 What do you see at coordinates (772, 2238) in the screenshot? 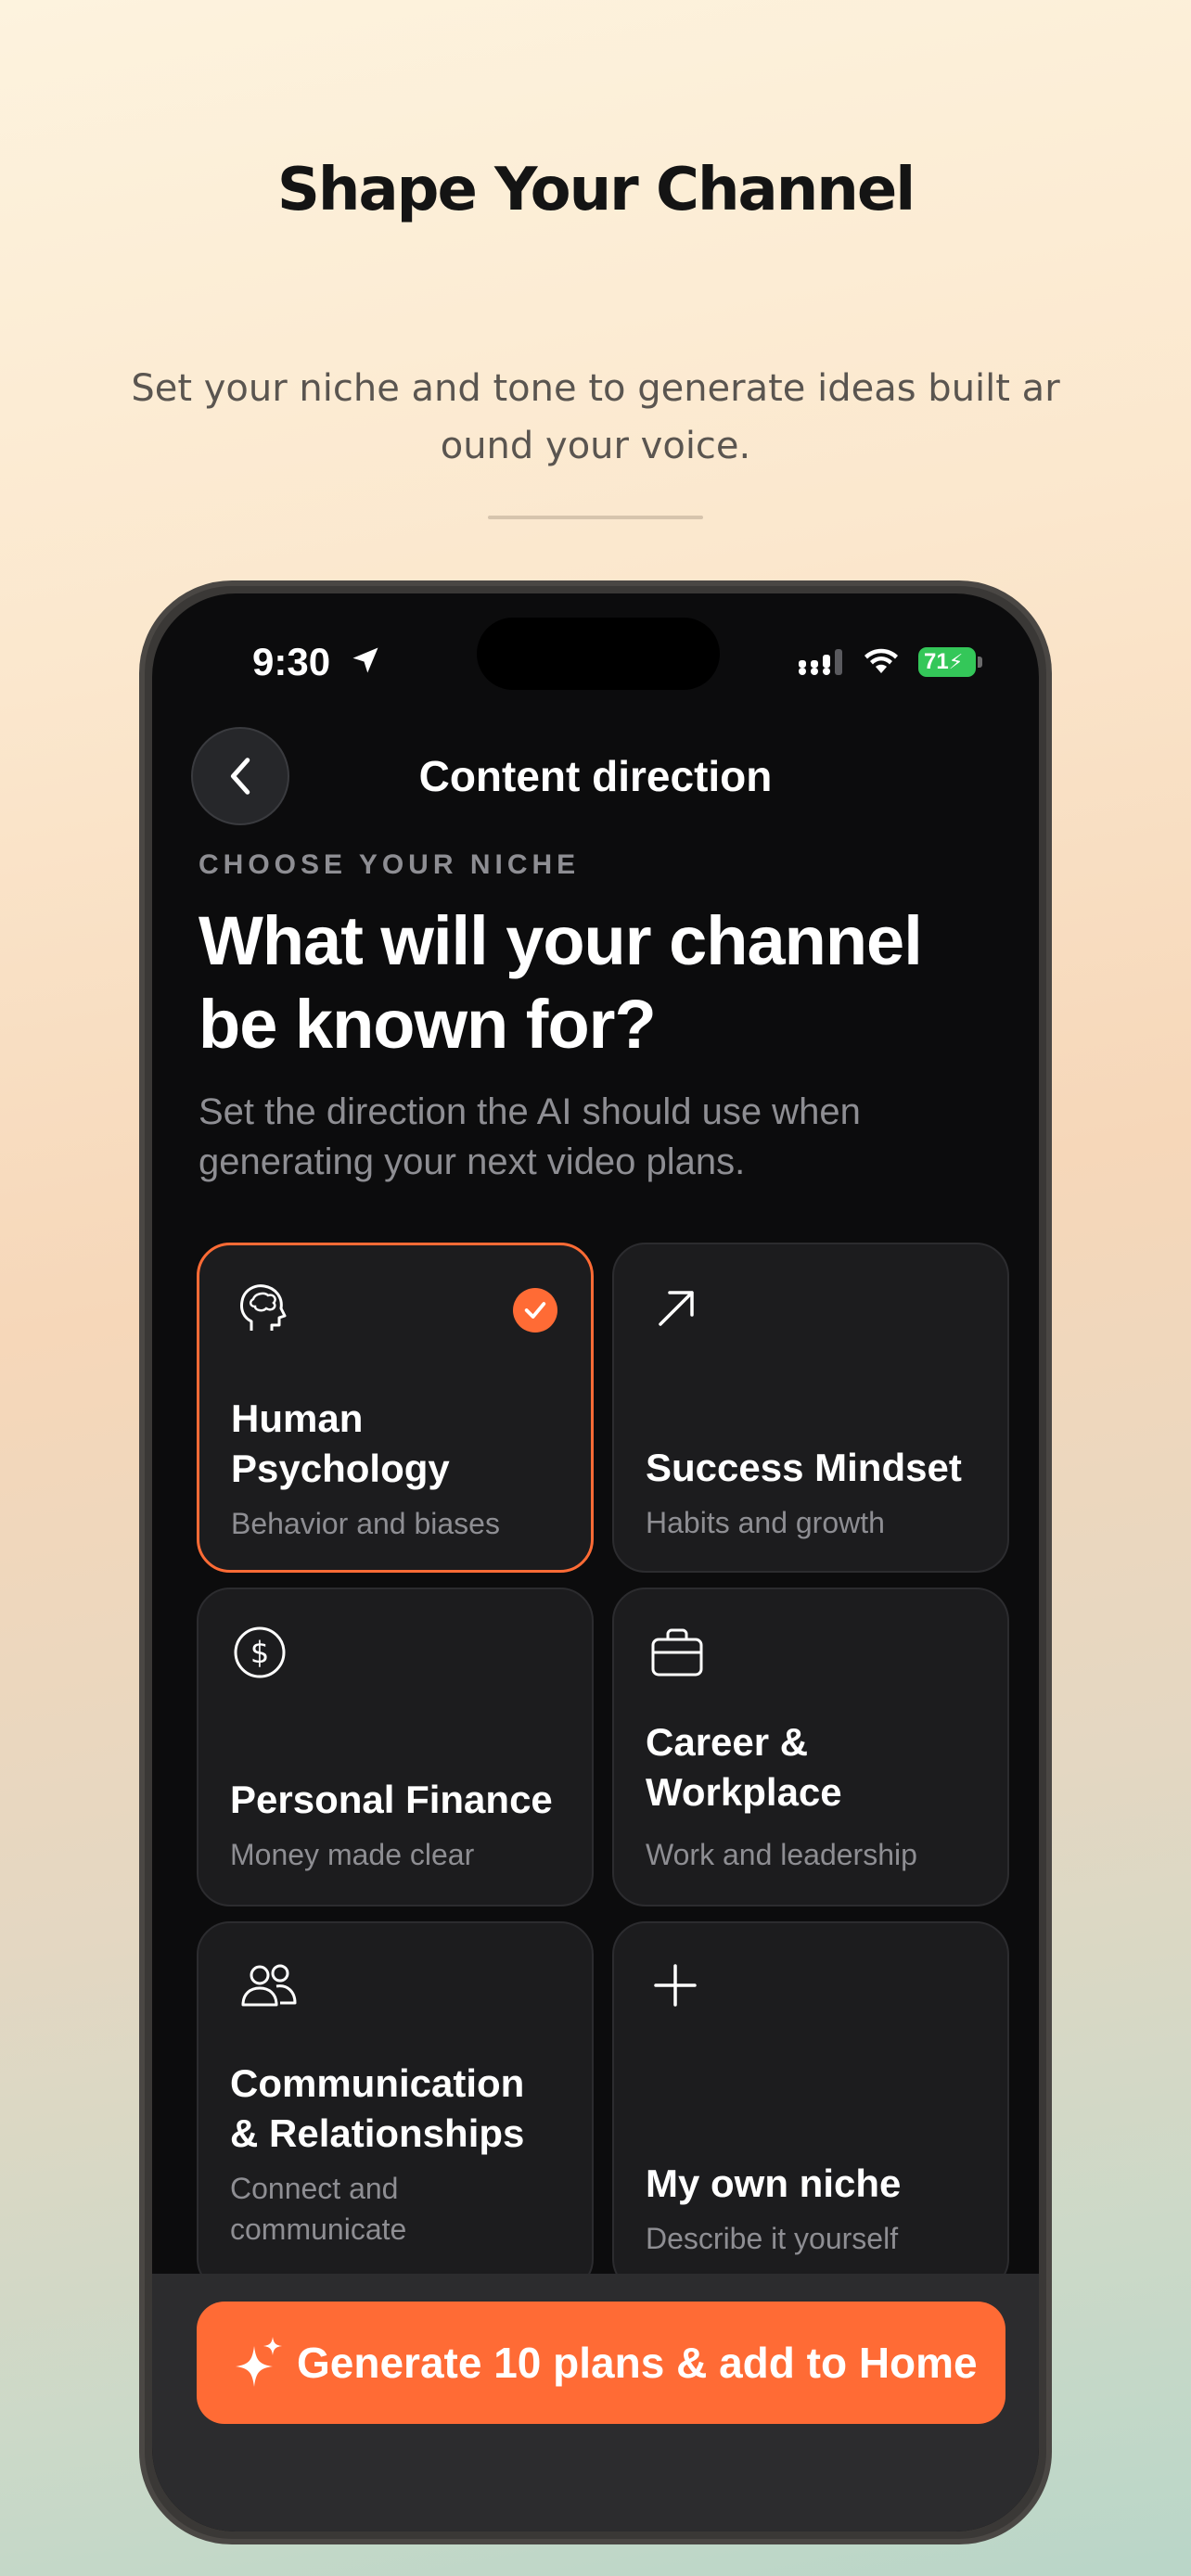
I see `niche-subtitle: Describe it yourself` at bounding box center [772, 2238].